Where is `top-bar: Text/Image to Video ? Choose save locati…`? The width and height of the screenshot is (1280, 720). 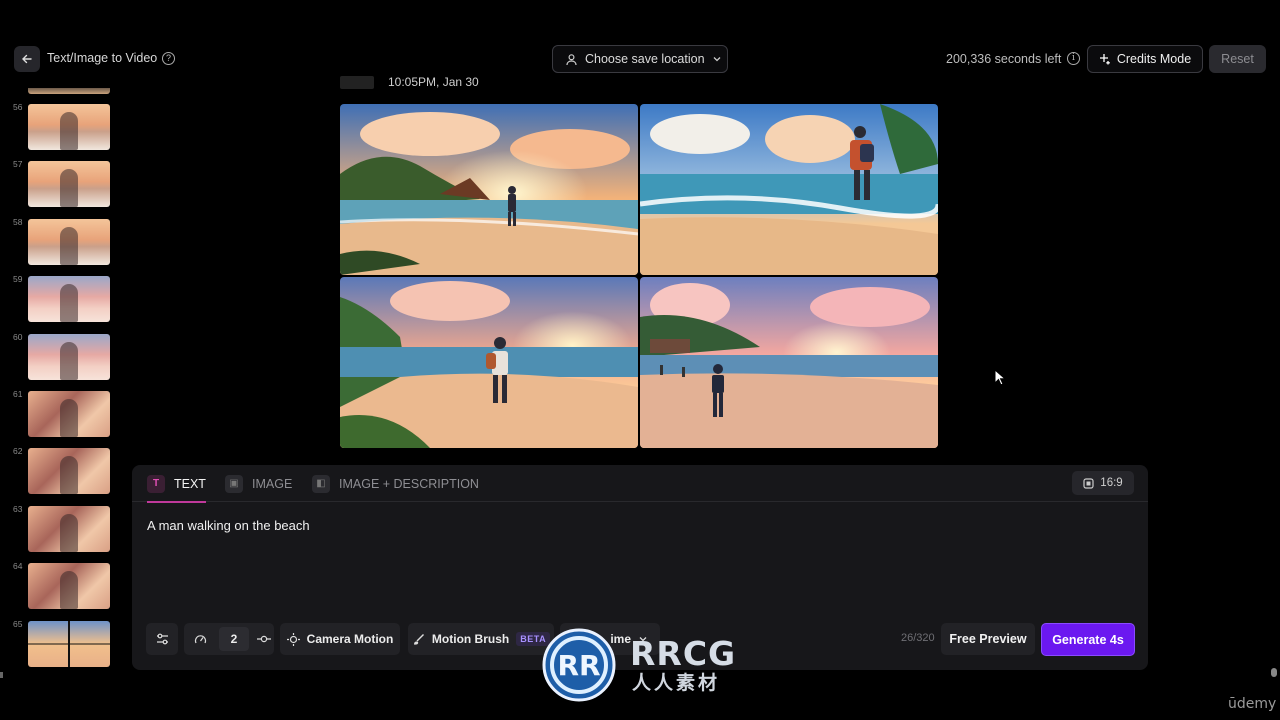
top-bar: Text/Image to Video ? Choose save locati… is located at coordinates (640, 59).